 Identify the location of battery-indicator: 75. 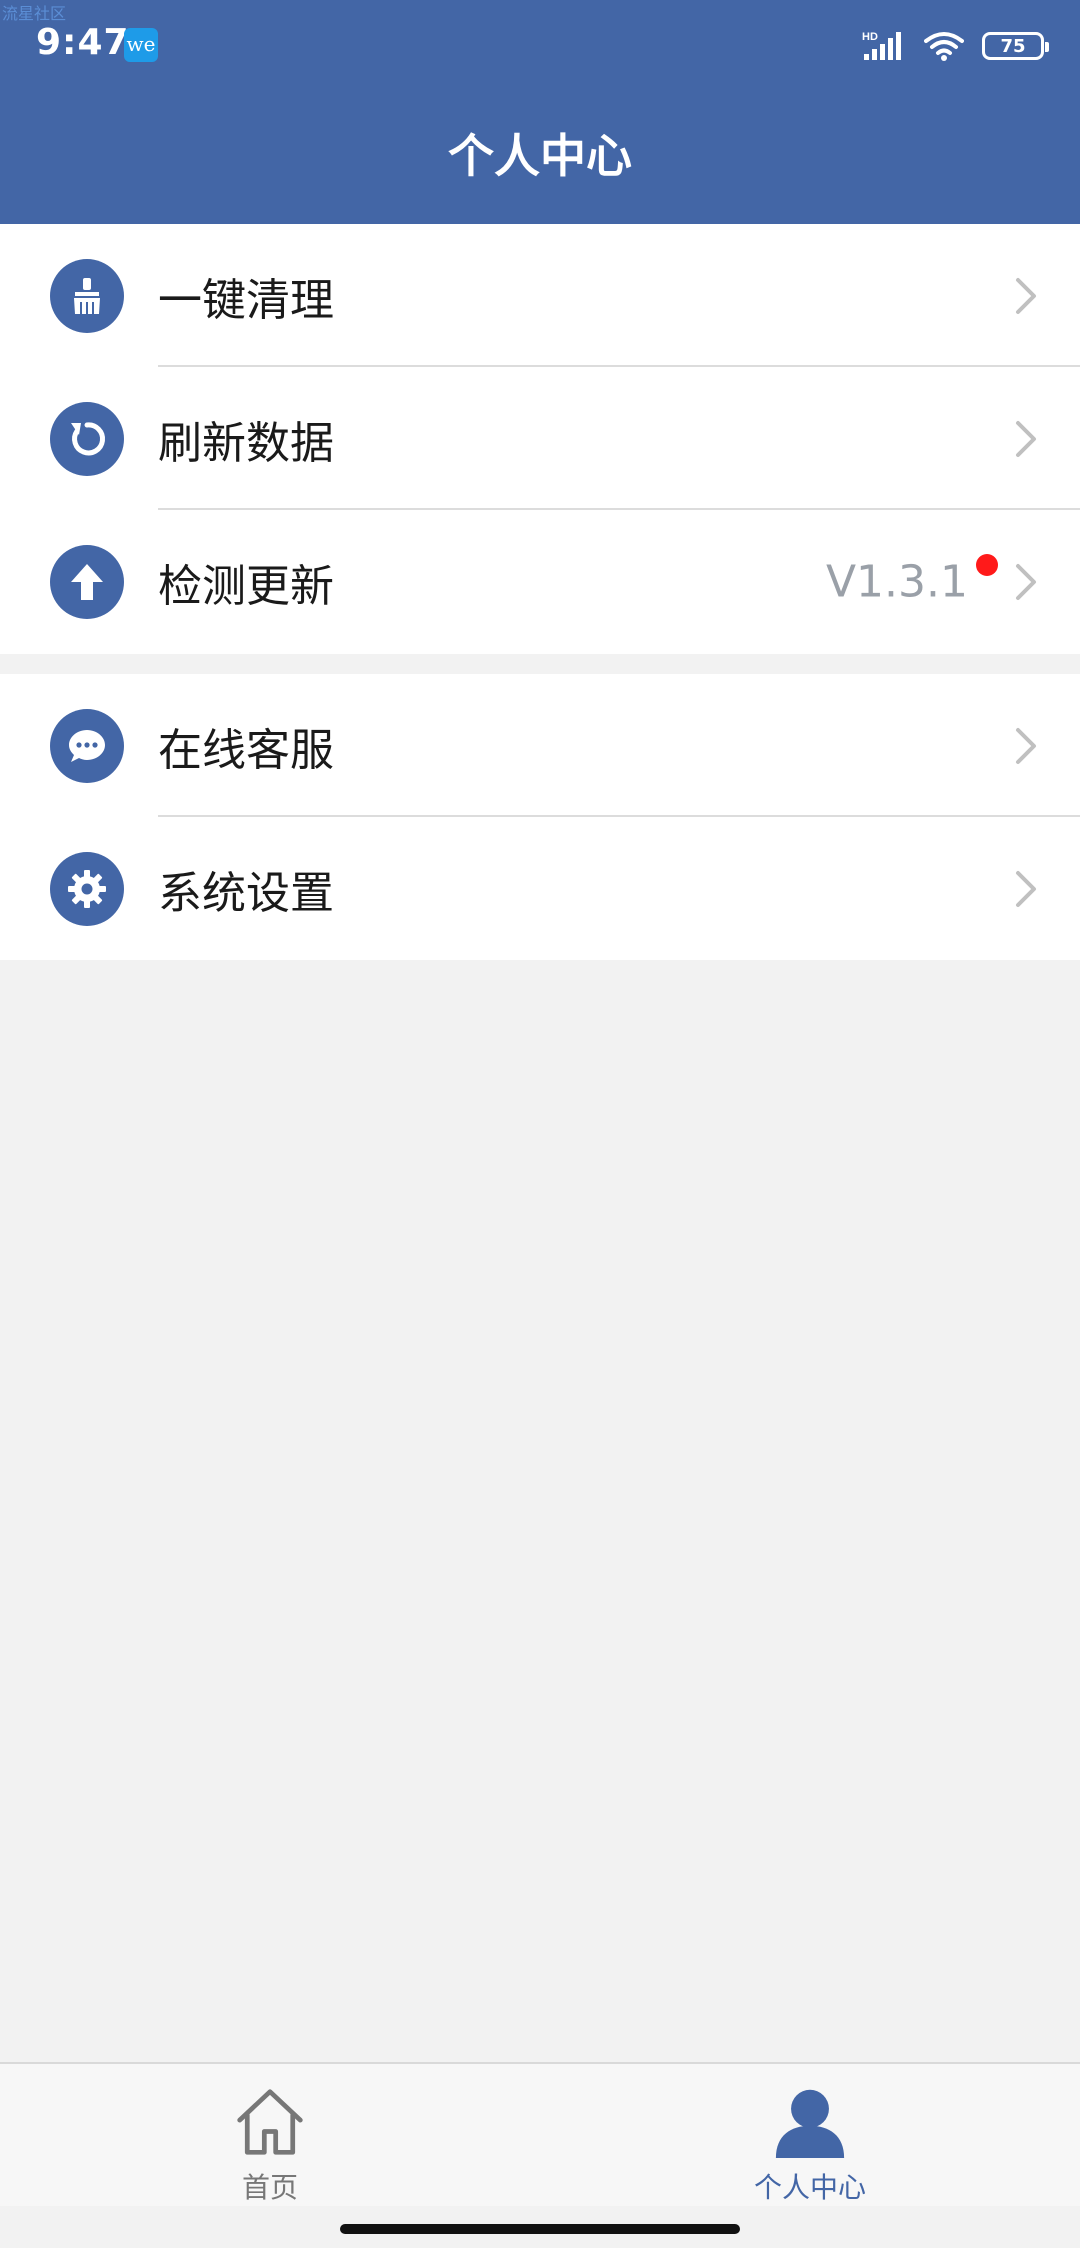
(1015, 46).